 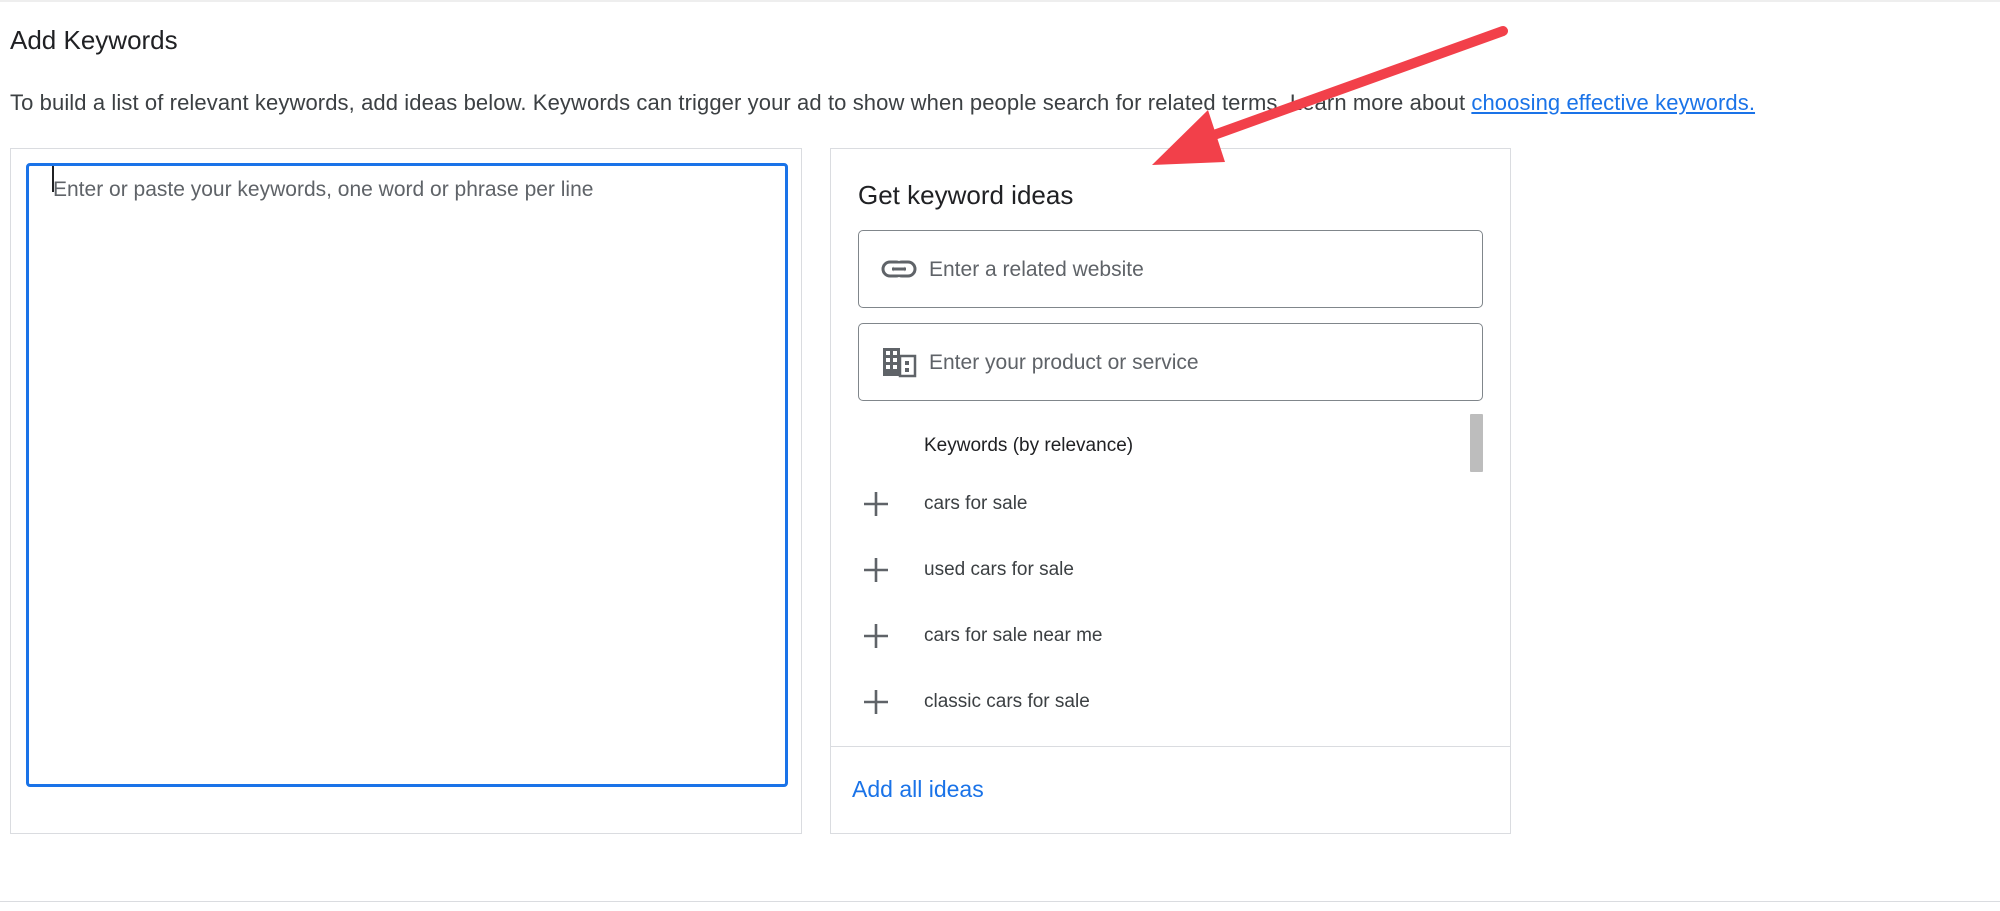 I want to click on choosing-keywords-link: choosing effective keywords., so click(x=1613, y=102).